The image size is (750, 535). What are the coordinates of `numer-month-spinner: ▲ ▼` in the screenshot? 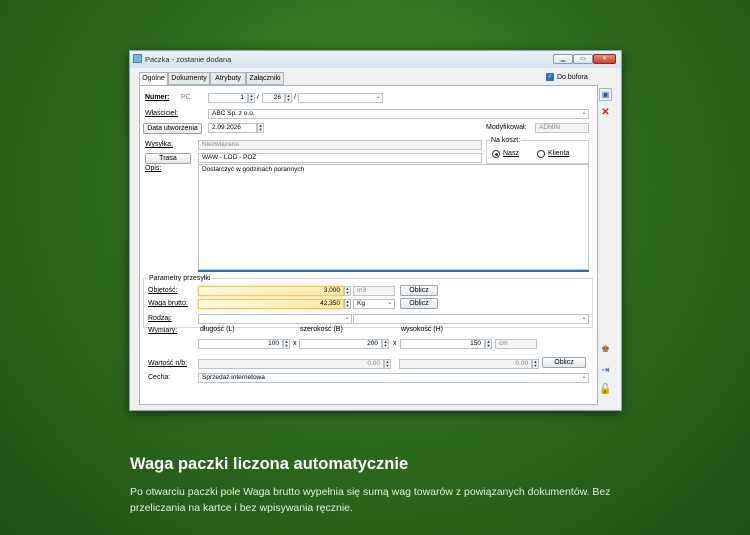 It's located at (288, 98).